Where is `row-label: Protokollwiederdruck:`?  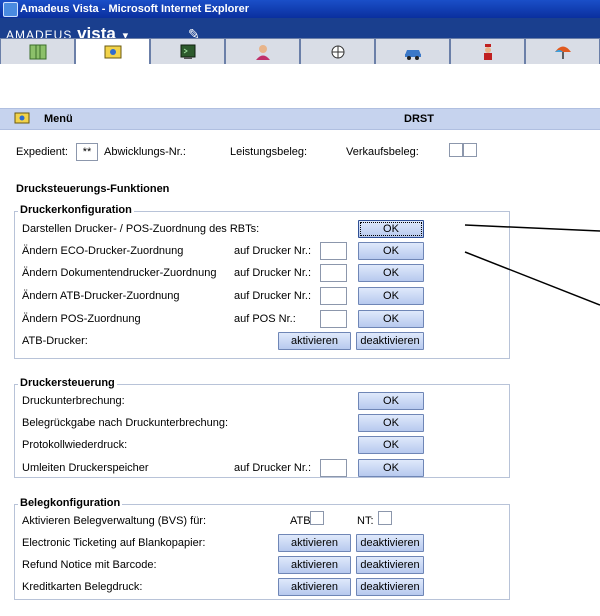
row-label: Protokollwiederdruck: is located at coordinates (75, 445).